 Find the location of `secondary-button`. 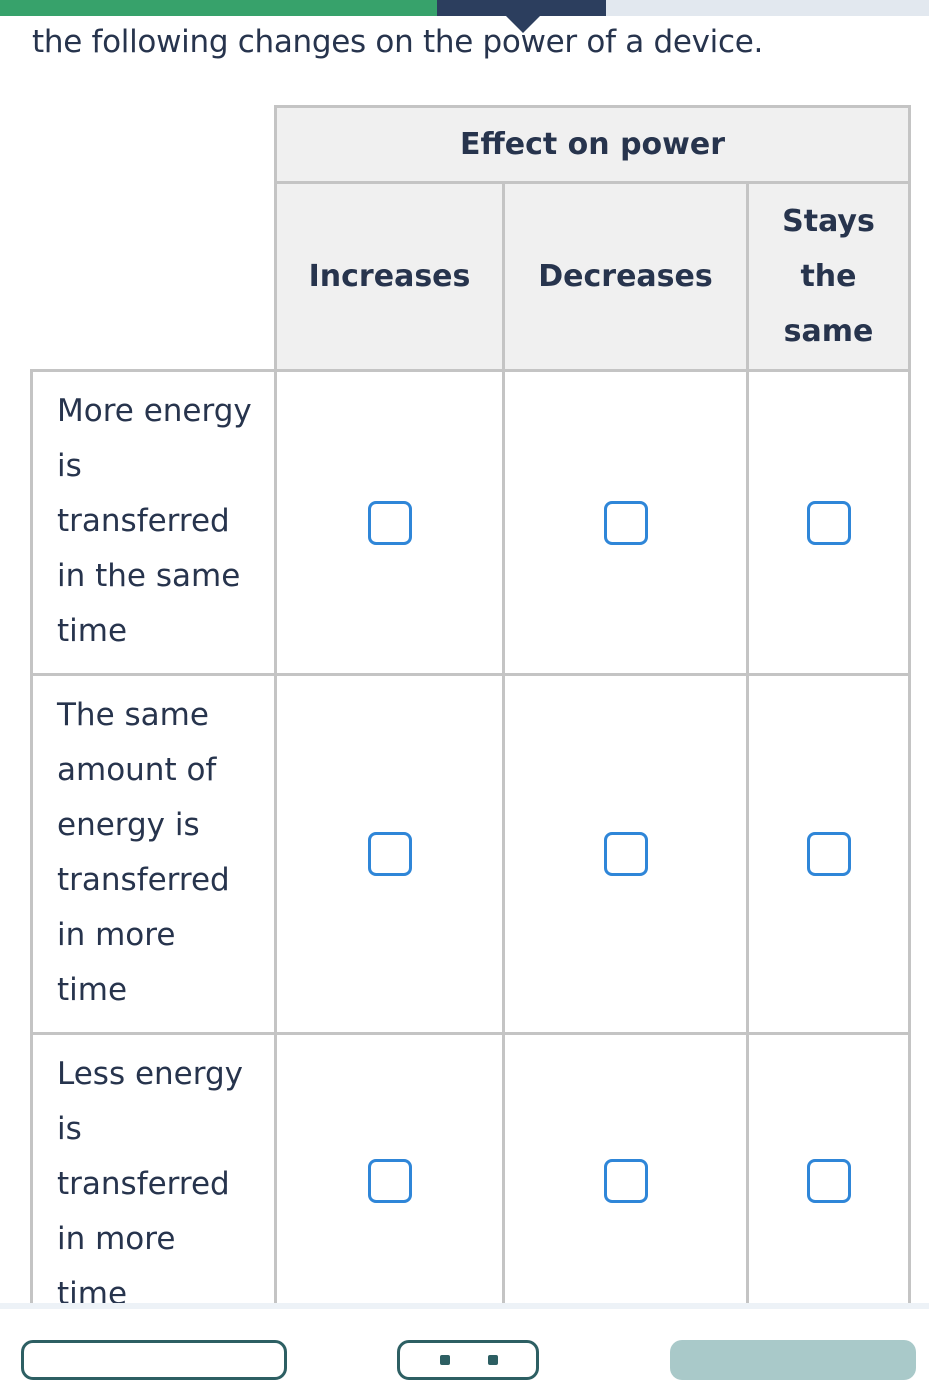

secondary-button is located at coordinates (154, 1360).